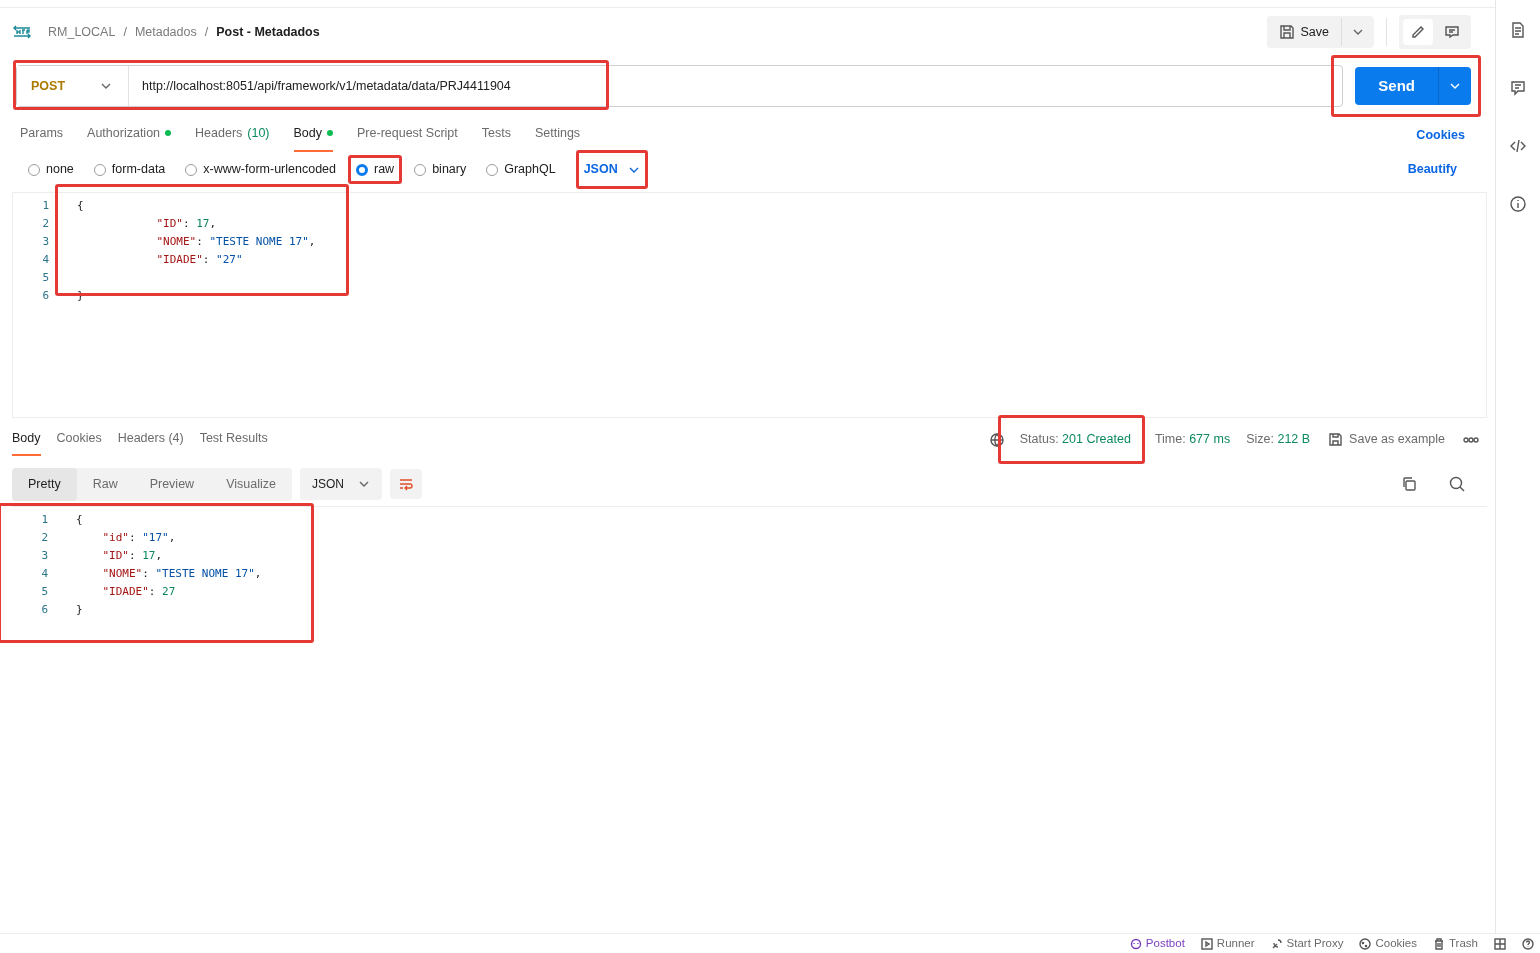 The width and height of the screenshot is (1540, 953). Describe the element at coordinates (26, 440) in the screenshot. I see `response-tab: Body` at that location.